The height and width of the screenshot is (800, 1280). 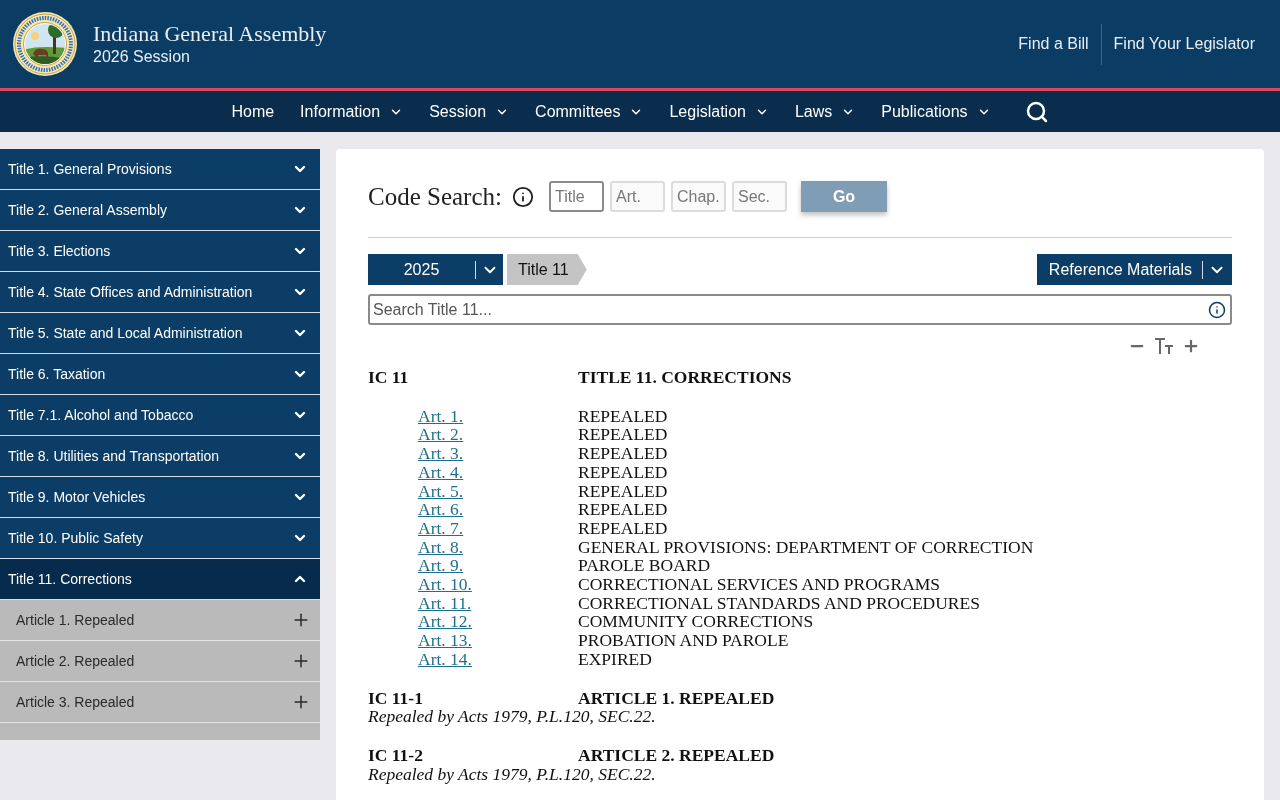 What do you see at coordinates (1036, 111) in the screenshot?
I see `search-icon` at bounding box center [1036, 111].